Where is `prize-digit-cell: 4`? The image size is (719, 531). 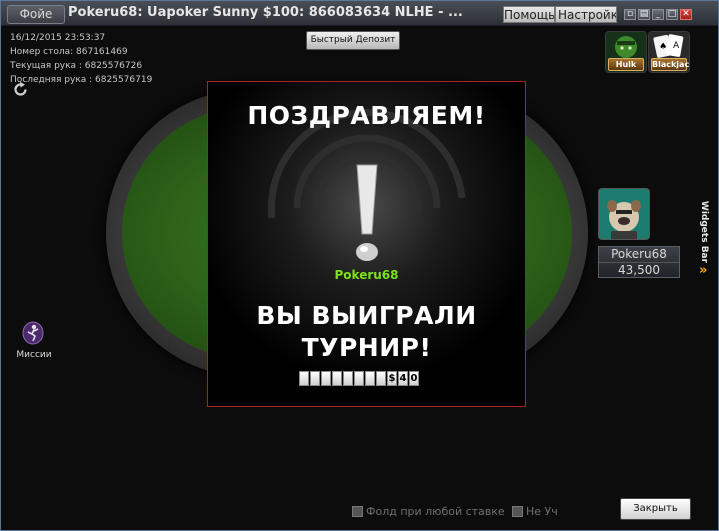 prize-digit-cell: 4 is located at coordinates (403, 378).